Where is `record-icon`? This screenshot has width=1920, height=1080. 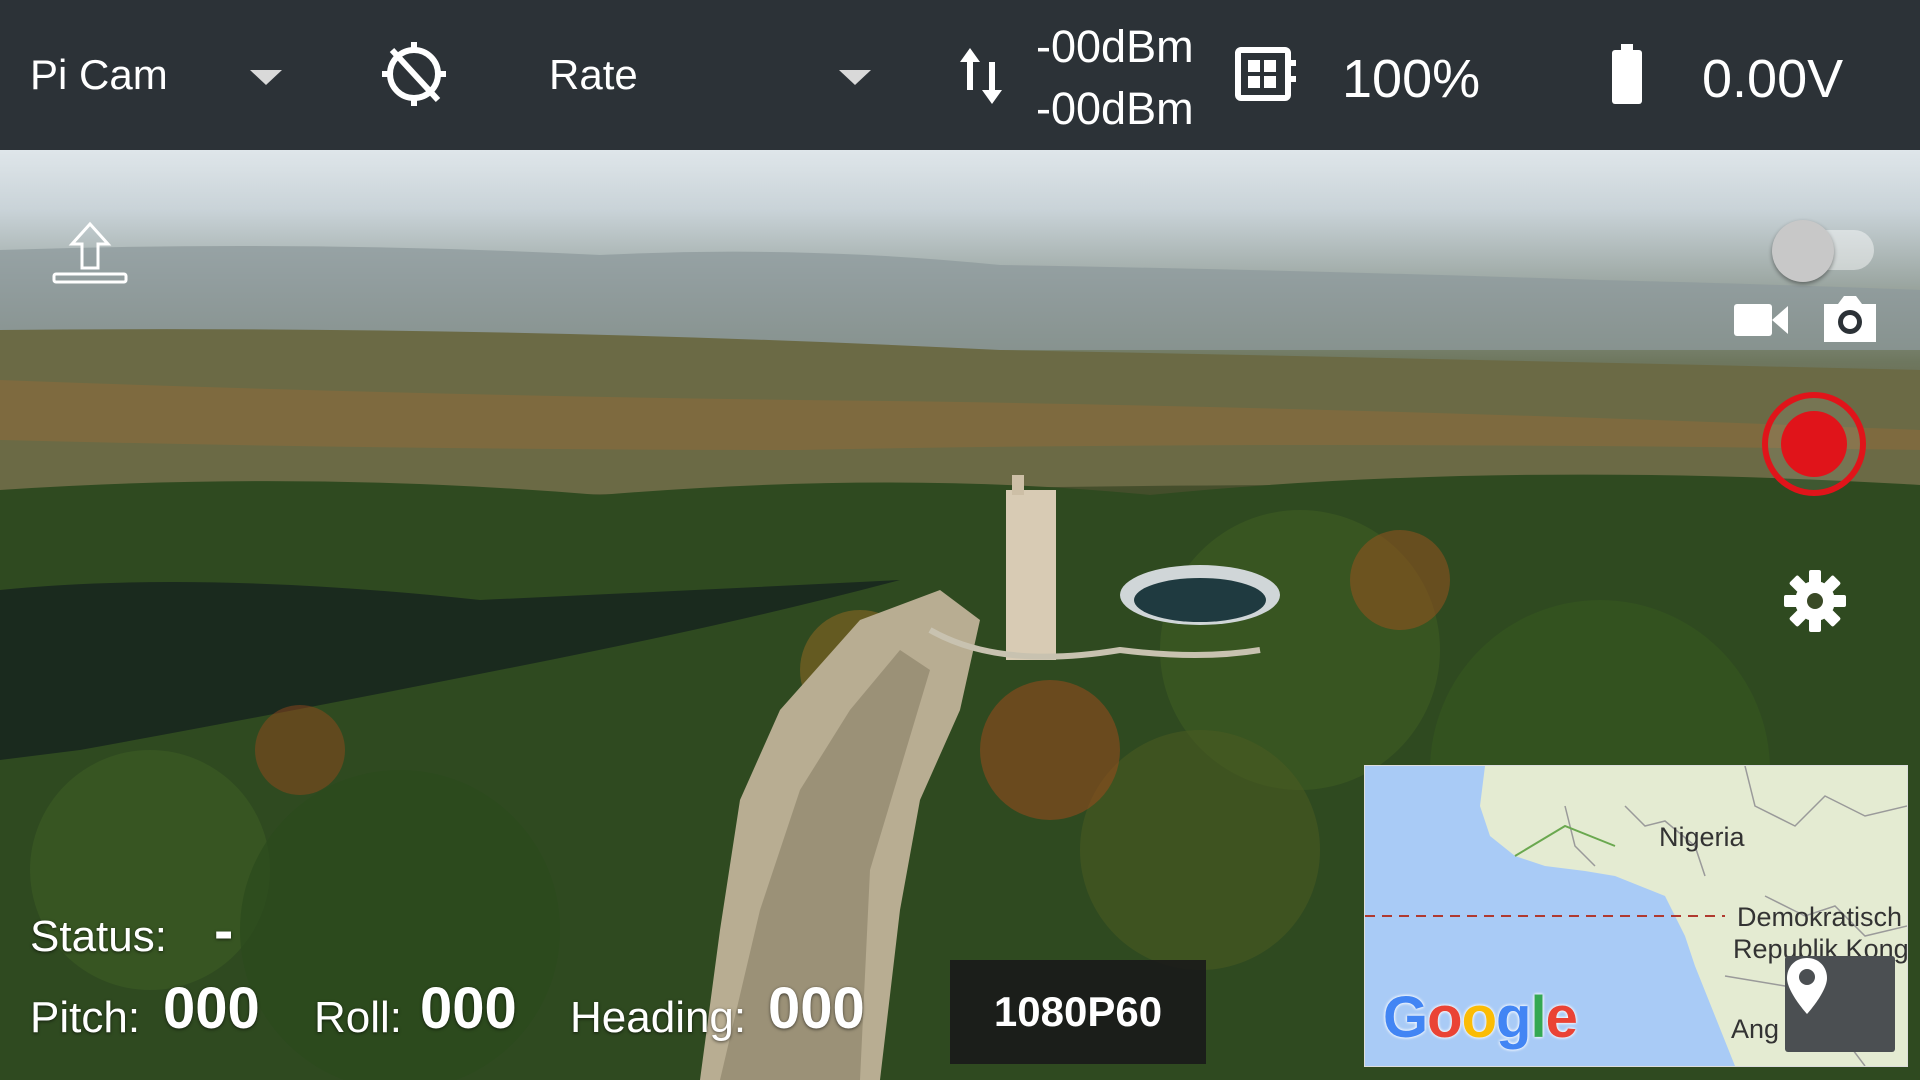 record-icon is located at coordinates (1814, 444).